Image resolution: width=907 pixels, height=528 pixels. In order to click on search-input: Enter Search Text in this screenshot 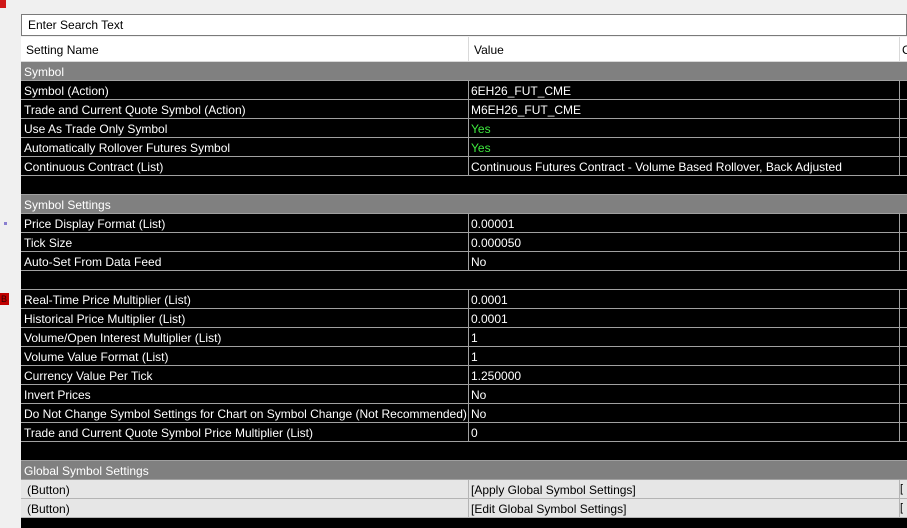, I will do `click(464, 25)`.